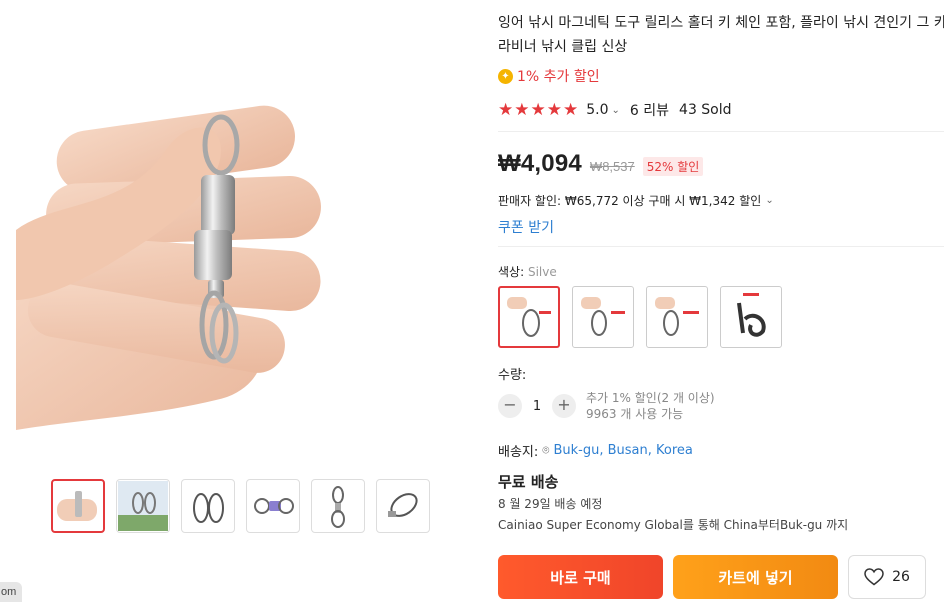 This screenshot has width=944, height=602. What do you see at coordinates (705, 110) in the screenshot?
I see `sold-count: 43 Sold` at bounding box center [705, 110].